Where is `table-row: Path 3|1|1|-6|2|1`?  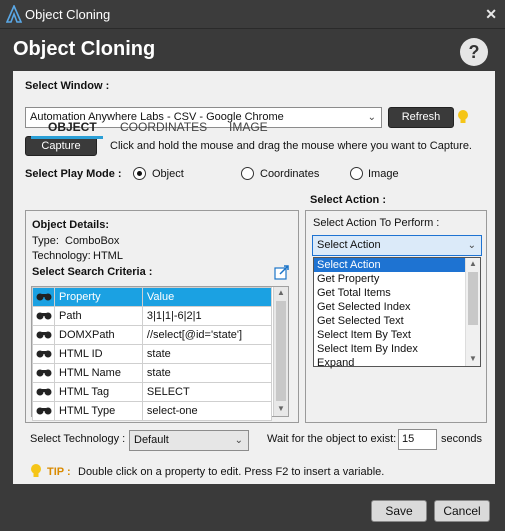 table-row: Path 3|1|1|-6|2|1 is located at coordinates (152, 316).